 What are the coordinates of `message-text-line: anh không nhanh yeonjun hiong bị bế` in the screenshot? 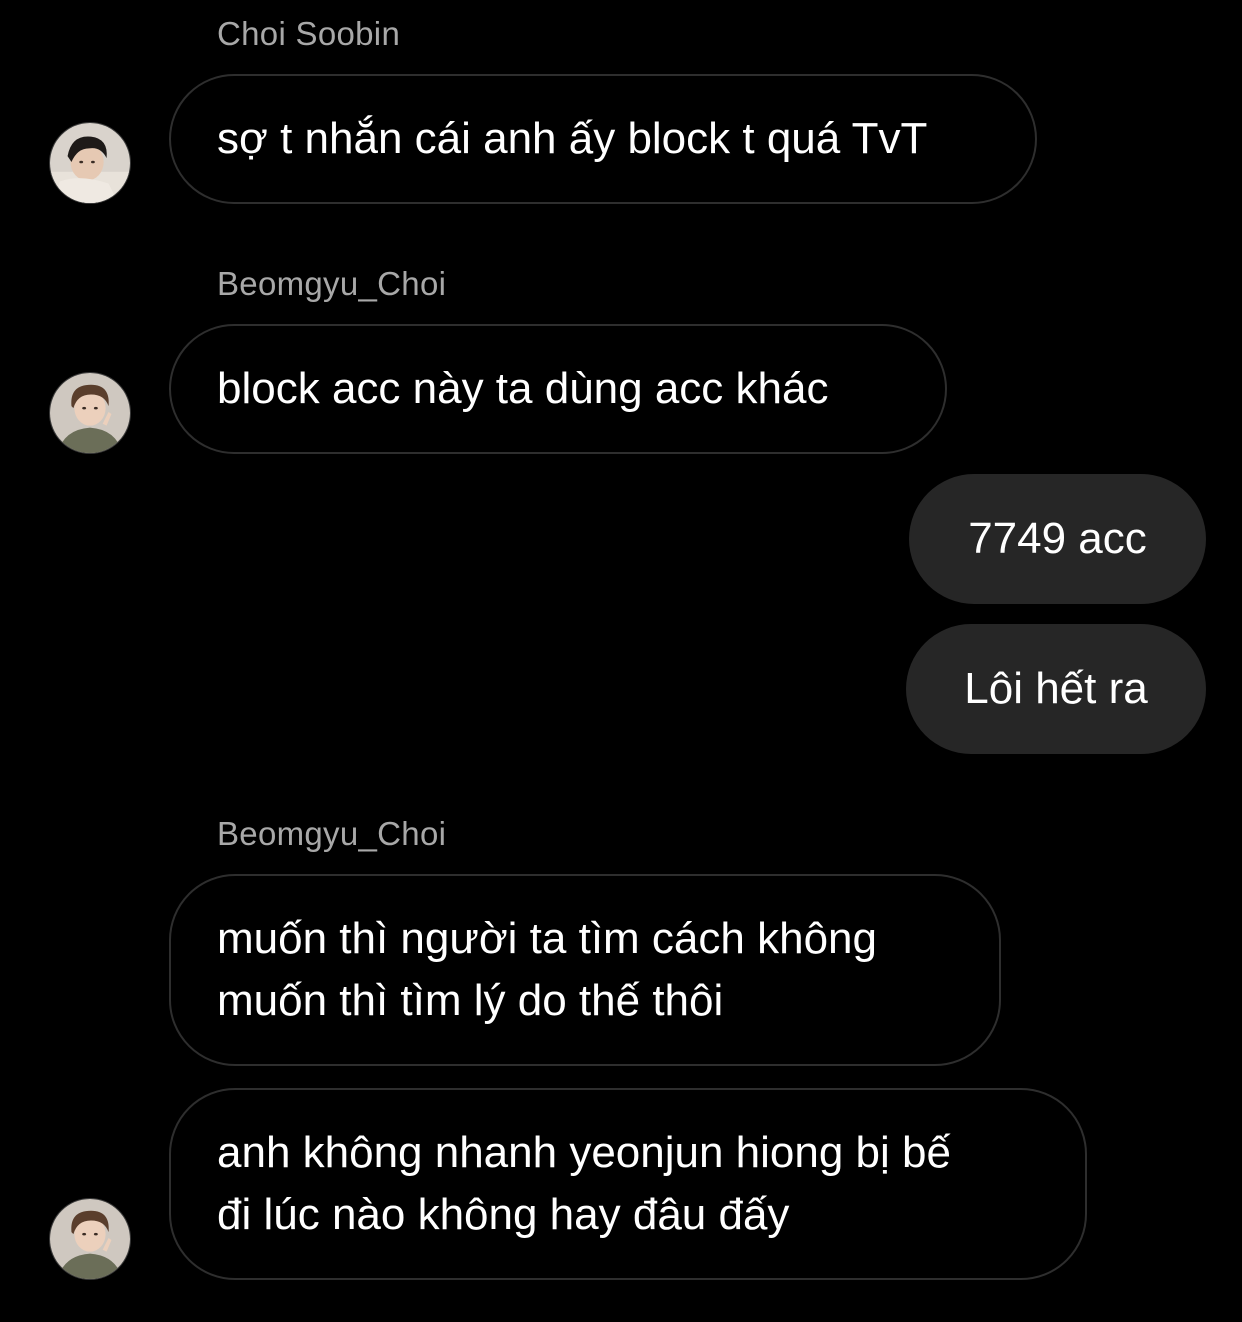 It's located at (584, 1152).